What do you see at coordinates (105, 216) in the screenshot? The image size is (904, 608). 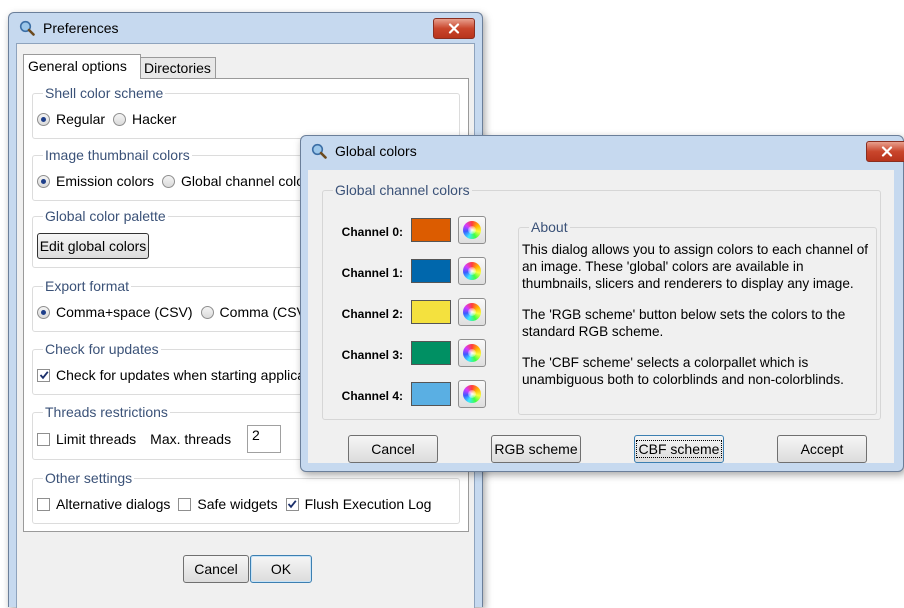 I see `global-color-palette-label: Global color palette` at bounding box center [105, 216].